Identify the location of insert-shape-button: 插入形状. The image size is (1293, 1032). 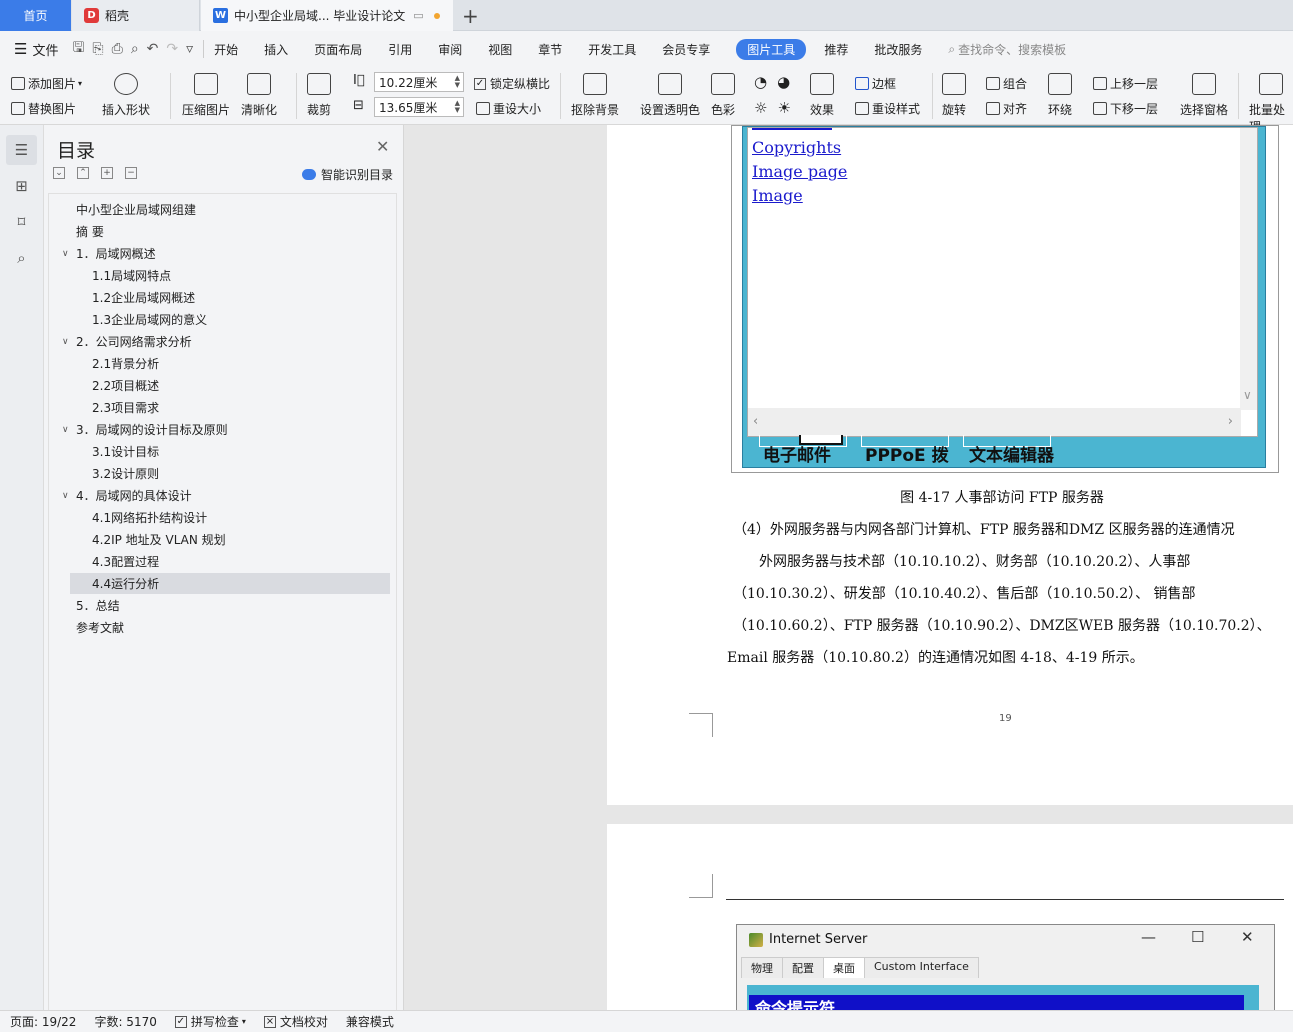
(126, 95).